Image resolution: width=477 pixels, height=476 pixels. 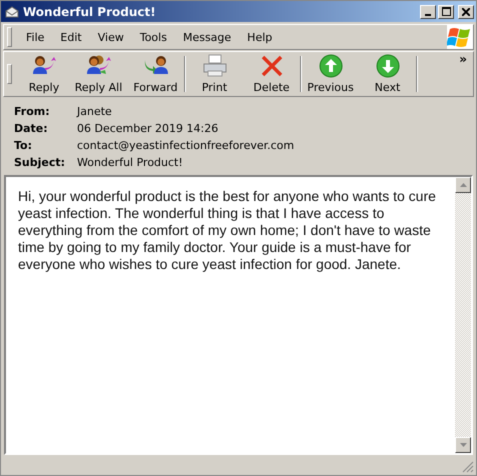 I want to click on header-label: Subject:, so click(x=40, y=162).